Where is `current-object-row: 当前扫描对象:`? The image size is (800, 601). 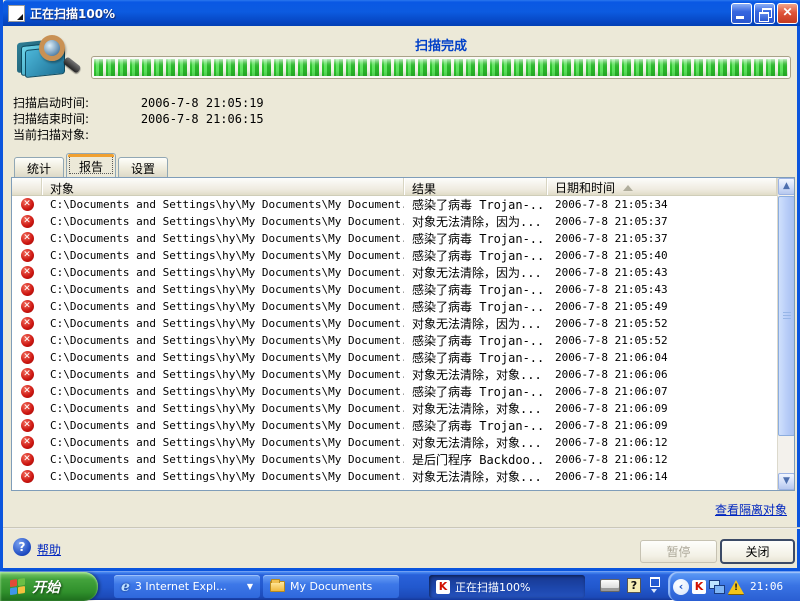 current-object-row: 当前扫描对象: is located at coordinates (75, 134).